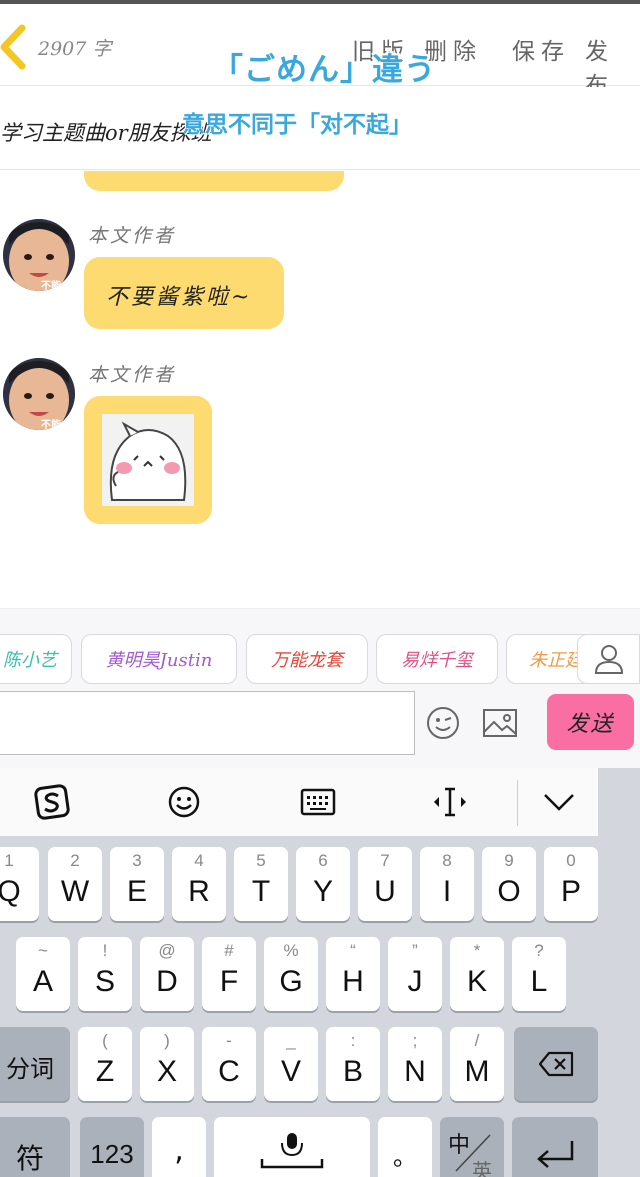 The image size is (640, 1177). Describe the element at coordinates (555, 1154) in the screenshot. I see `return-icon` at that location.